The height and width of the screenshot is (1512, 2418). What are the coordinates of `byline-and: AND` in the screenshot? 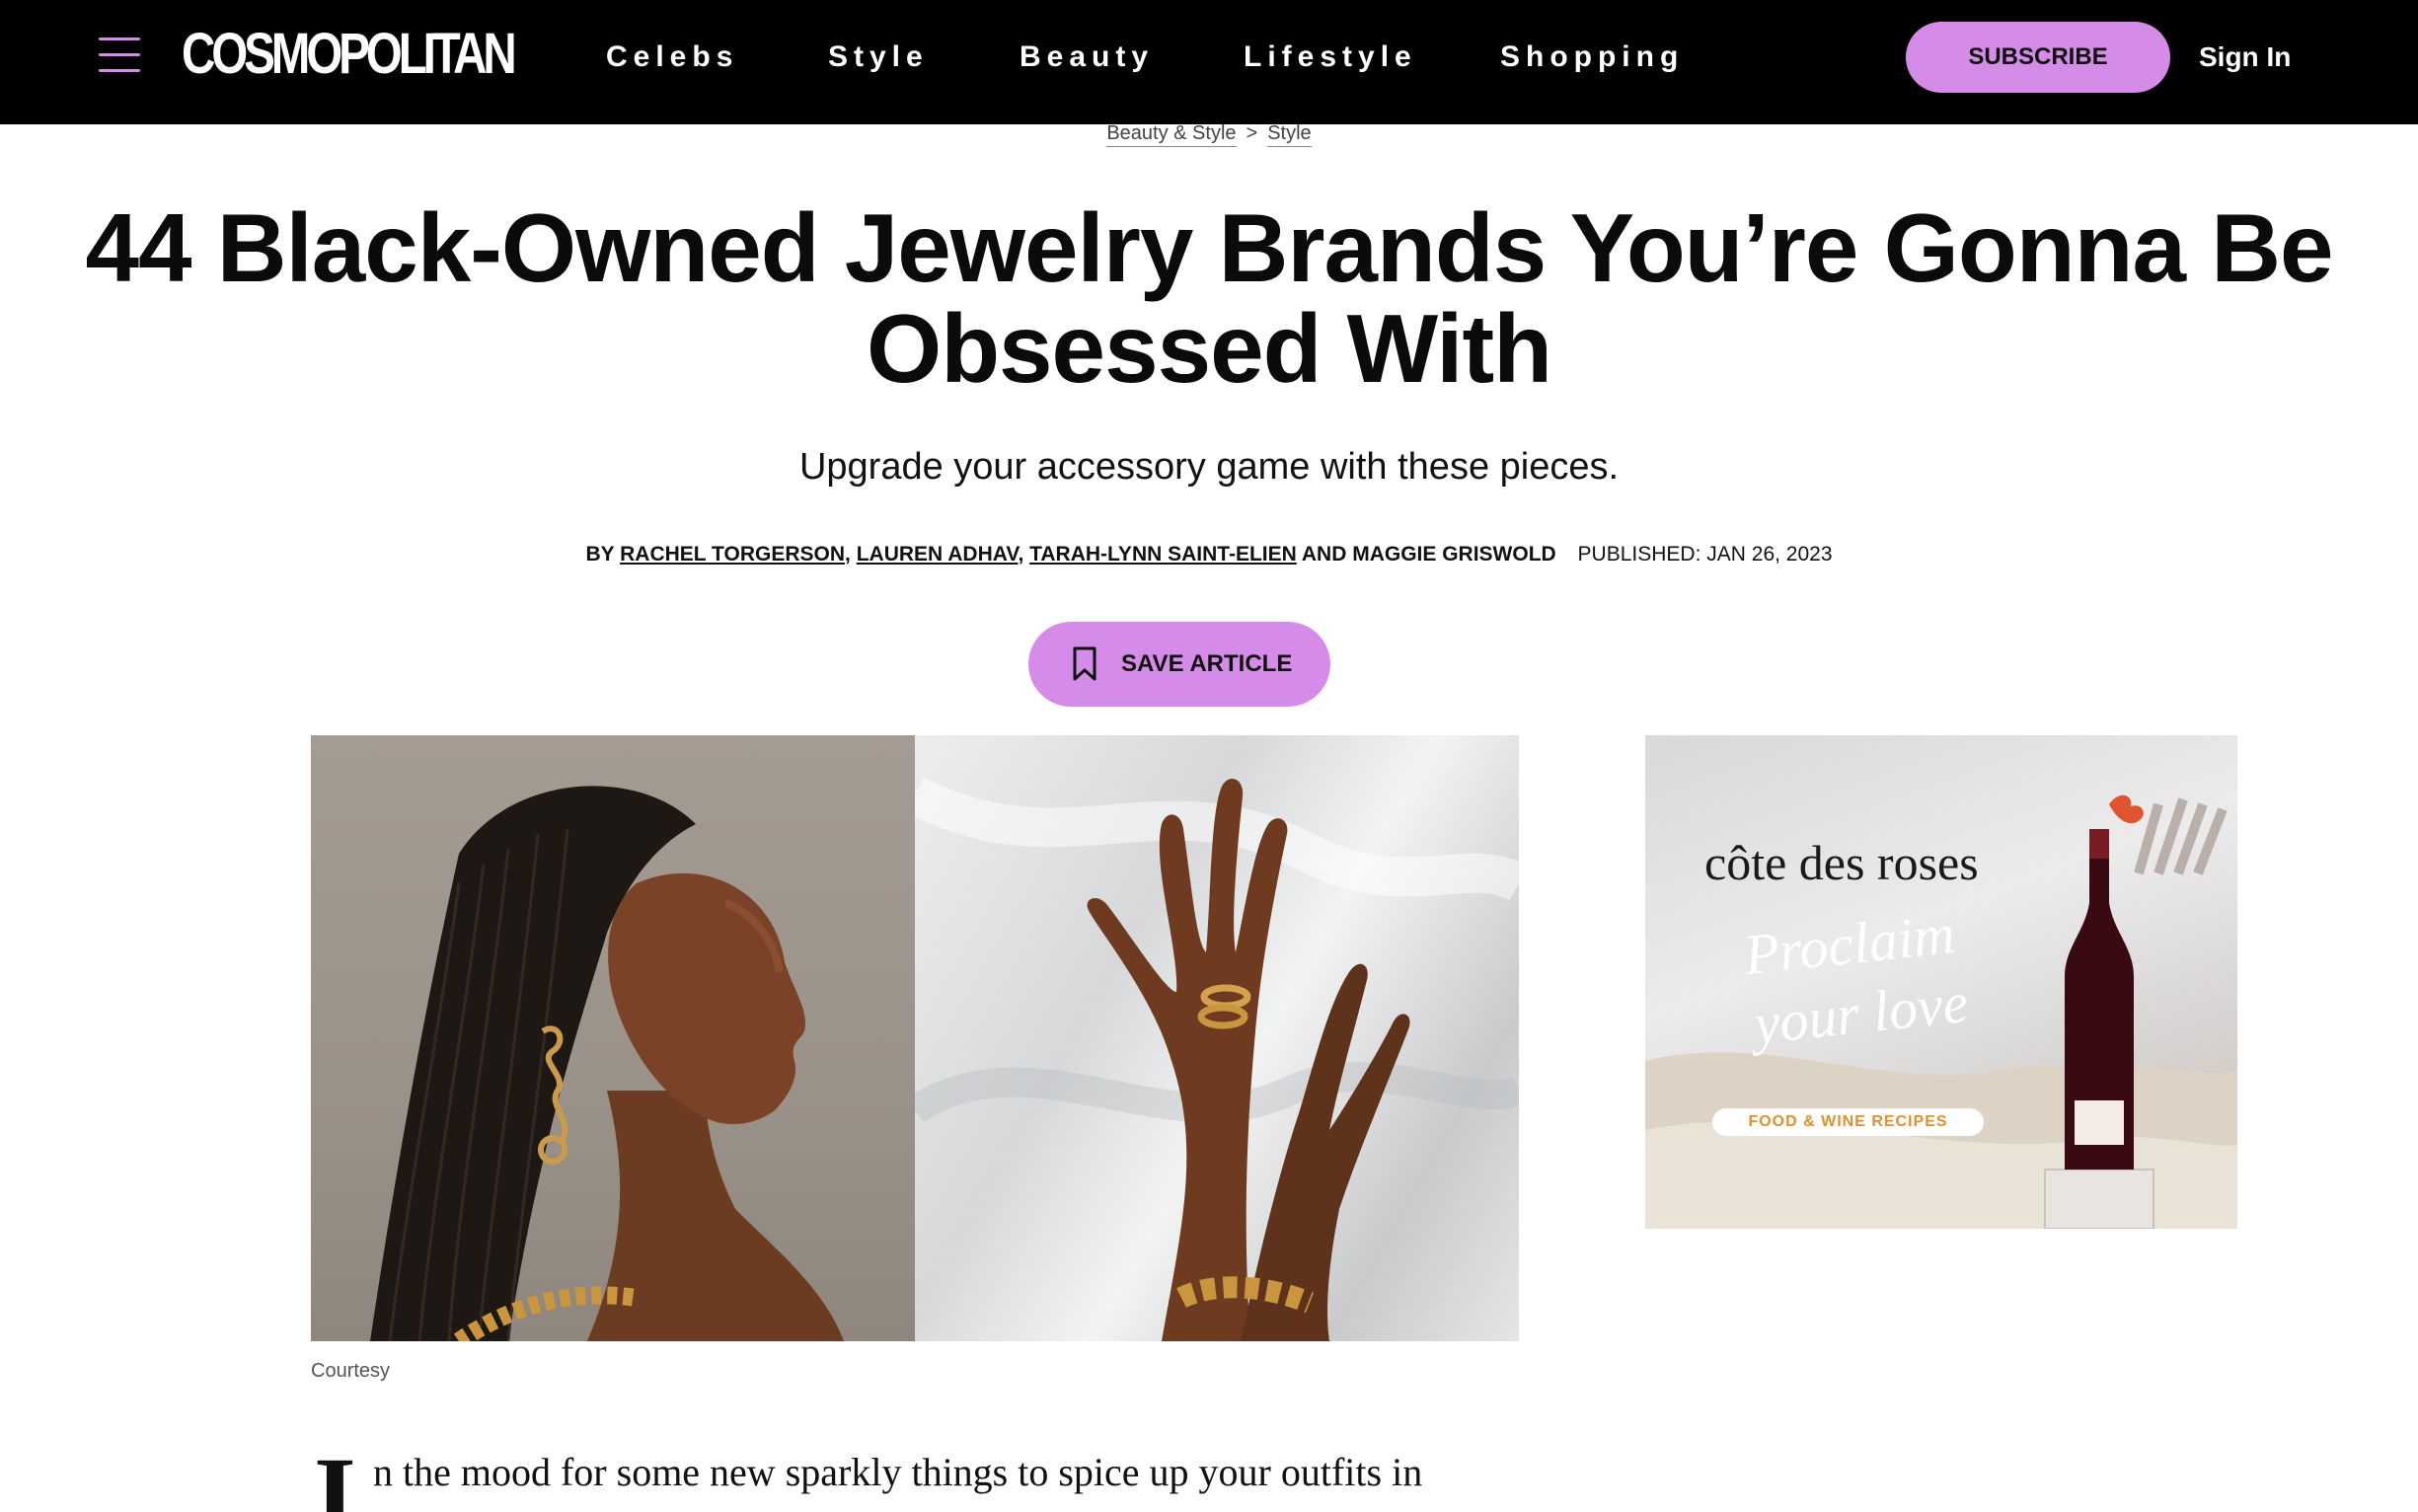 It's located at (1324, 554).